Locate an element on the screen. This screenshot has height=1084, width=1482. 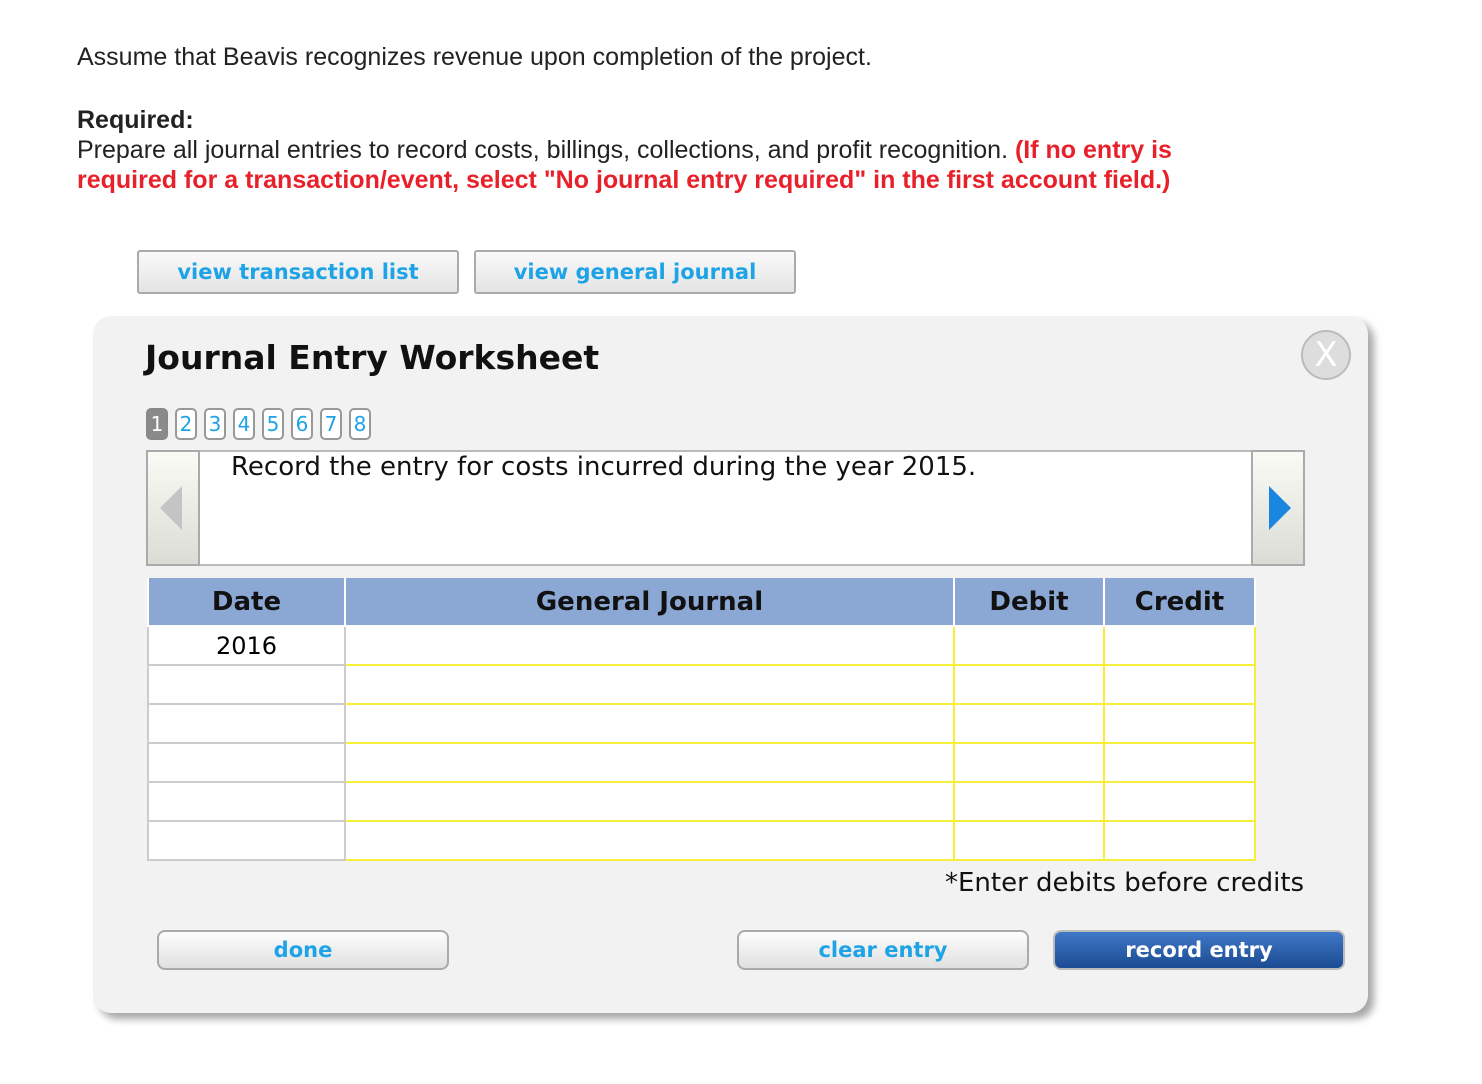
done-button: done is located at coordinates (303, 950).